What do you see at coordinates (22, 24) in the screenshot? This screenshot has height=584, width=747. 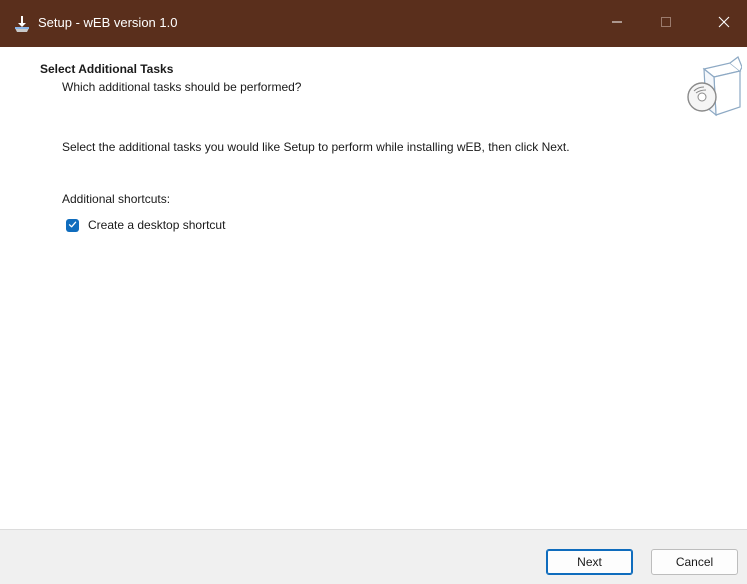 I see `app-installer-icon` at bounding box center [22, 24].